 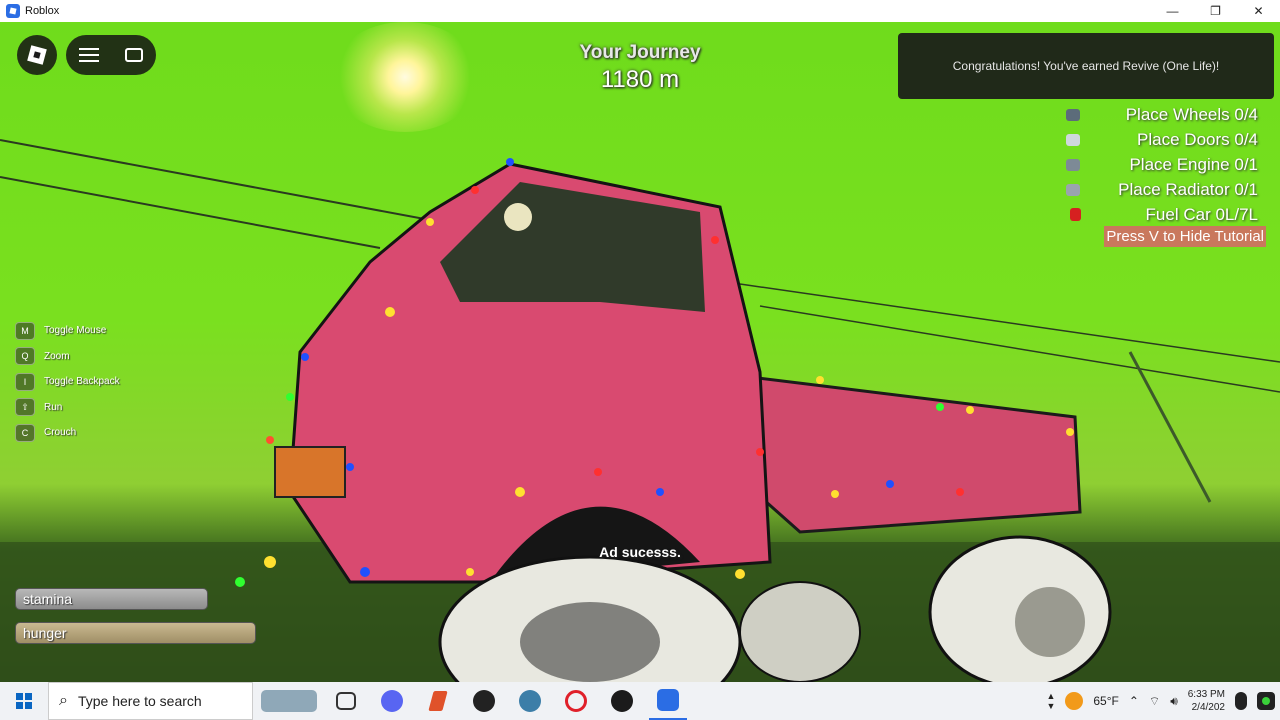 I want to click on start-button, so click(x=24, y=701).